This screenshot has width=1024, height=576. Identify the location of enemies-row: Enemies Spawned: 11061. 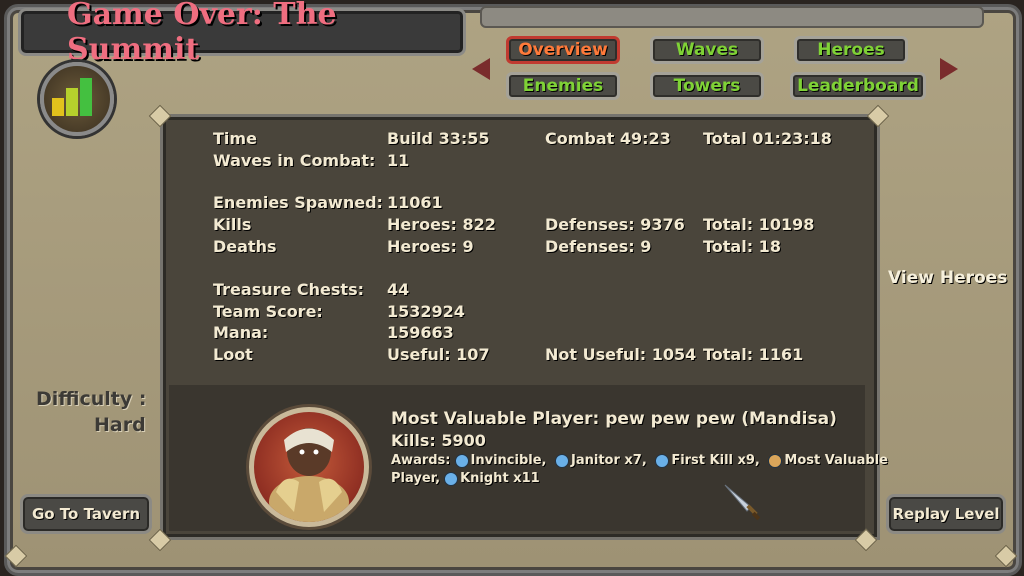
(520, 204).